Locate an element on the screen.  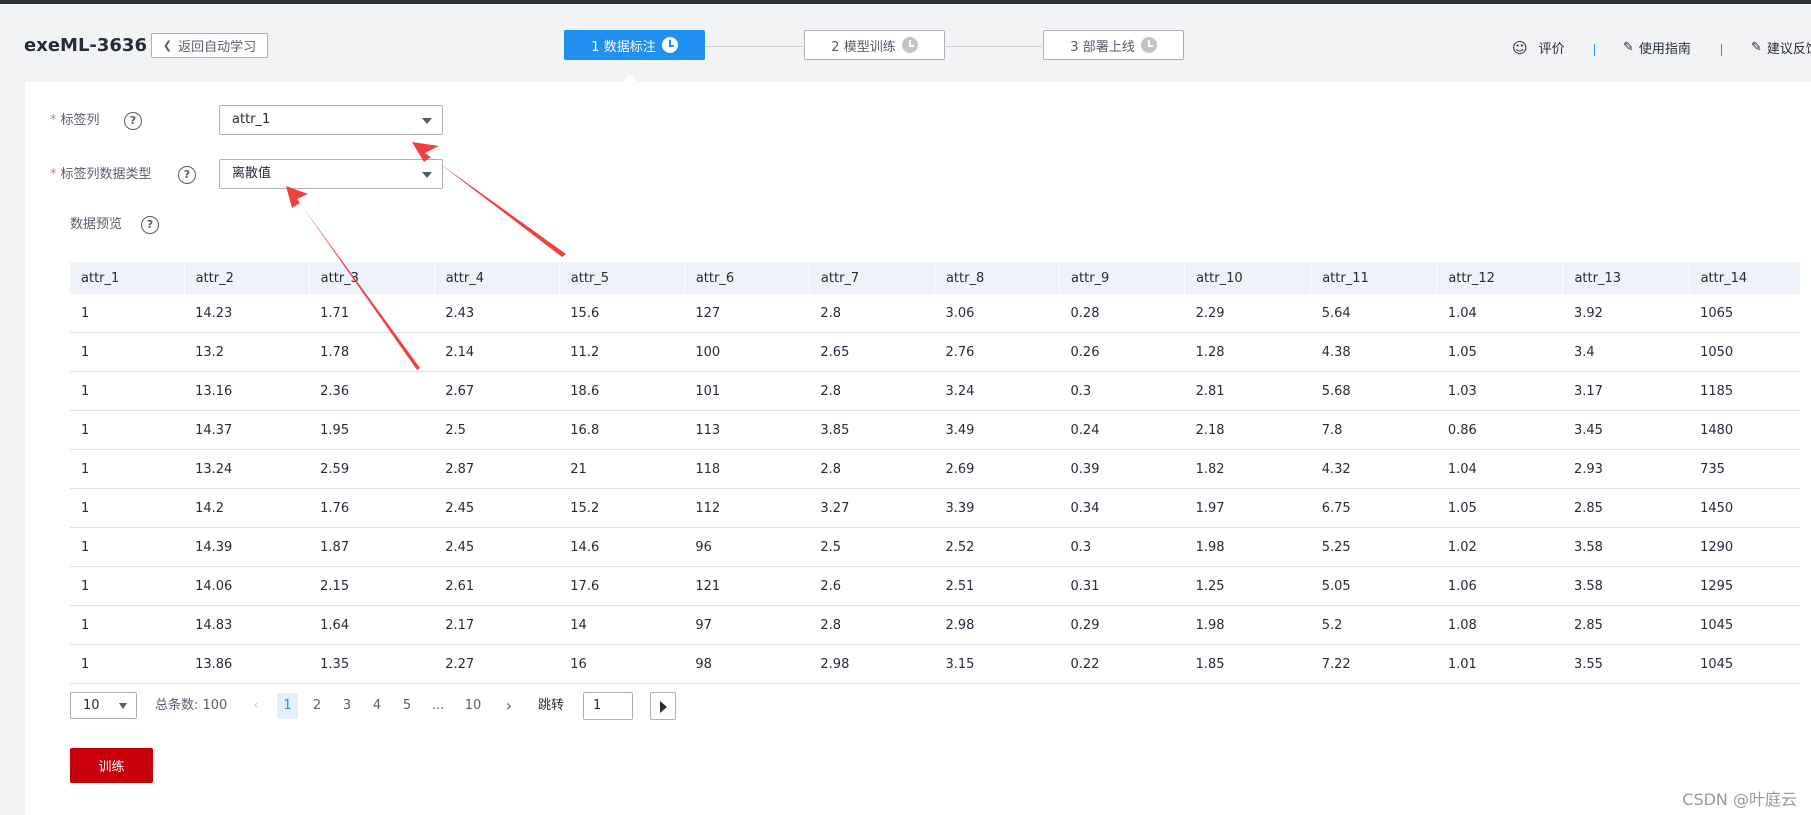
table-cell: 2.69 is located at coordinates (997, 469).